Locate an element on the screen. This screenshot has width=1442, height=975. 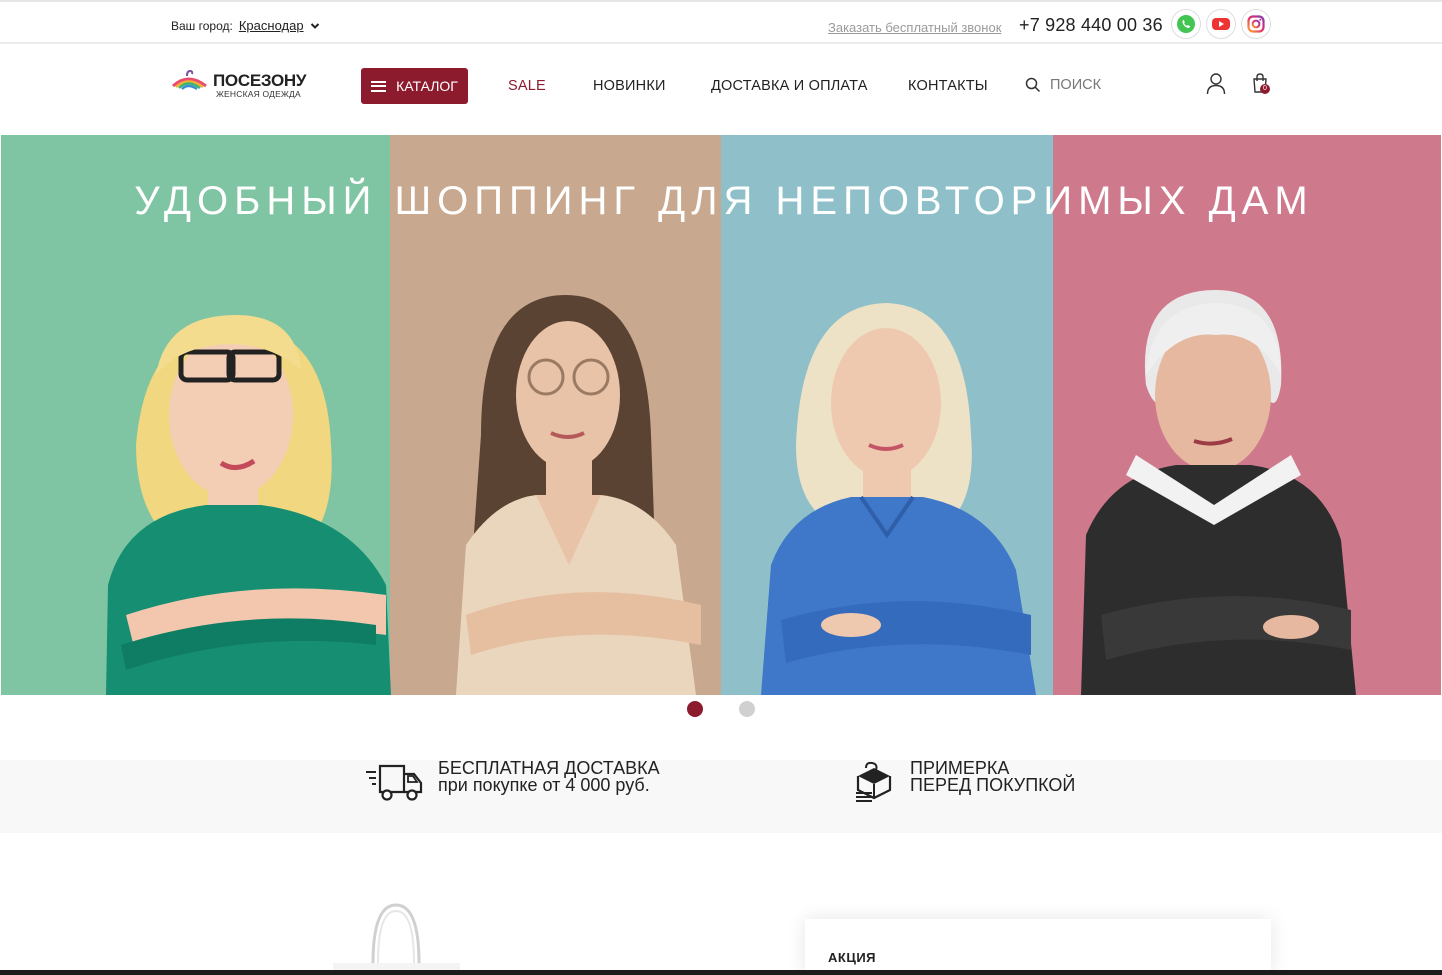
whatsapp-icon is located at coordinates (1186, 24).